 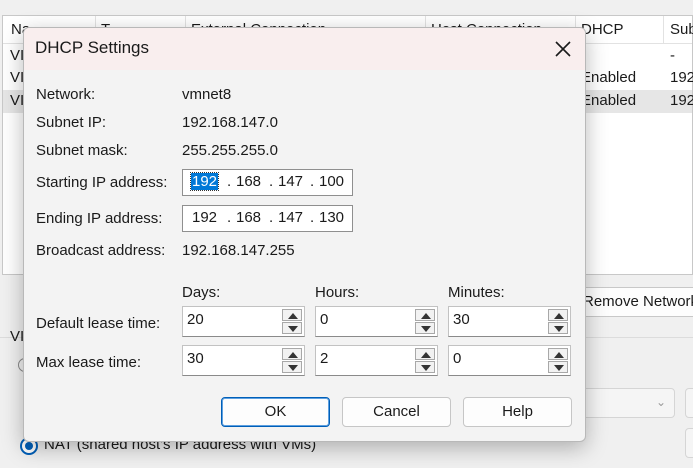 What do you see at coordinates (376, 360) in the screenshot?
I see `max-lease-hours-stepper: 2` at bounding box center [376, 360].